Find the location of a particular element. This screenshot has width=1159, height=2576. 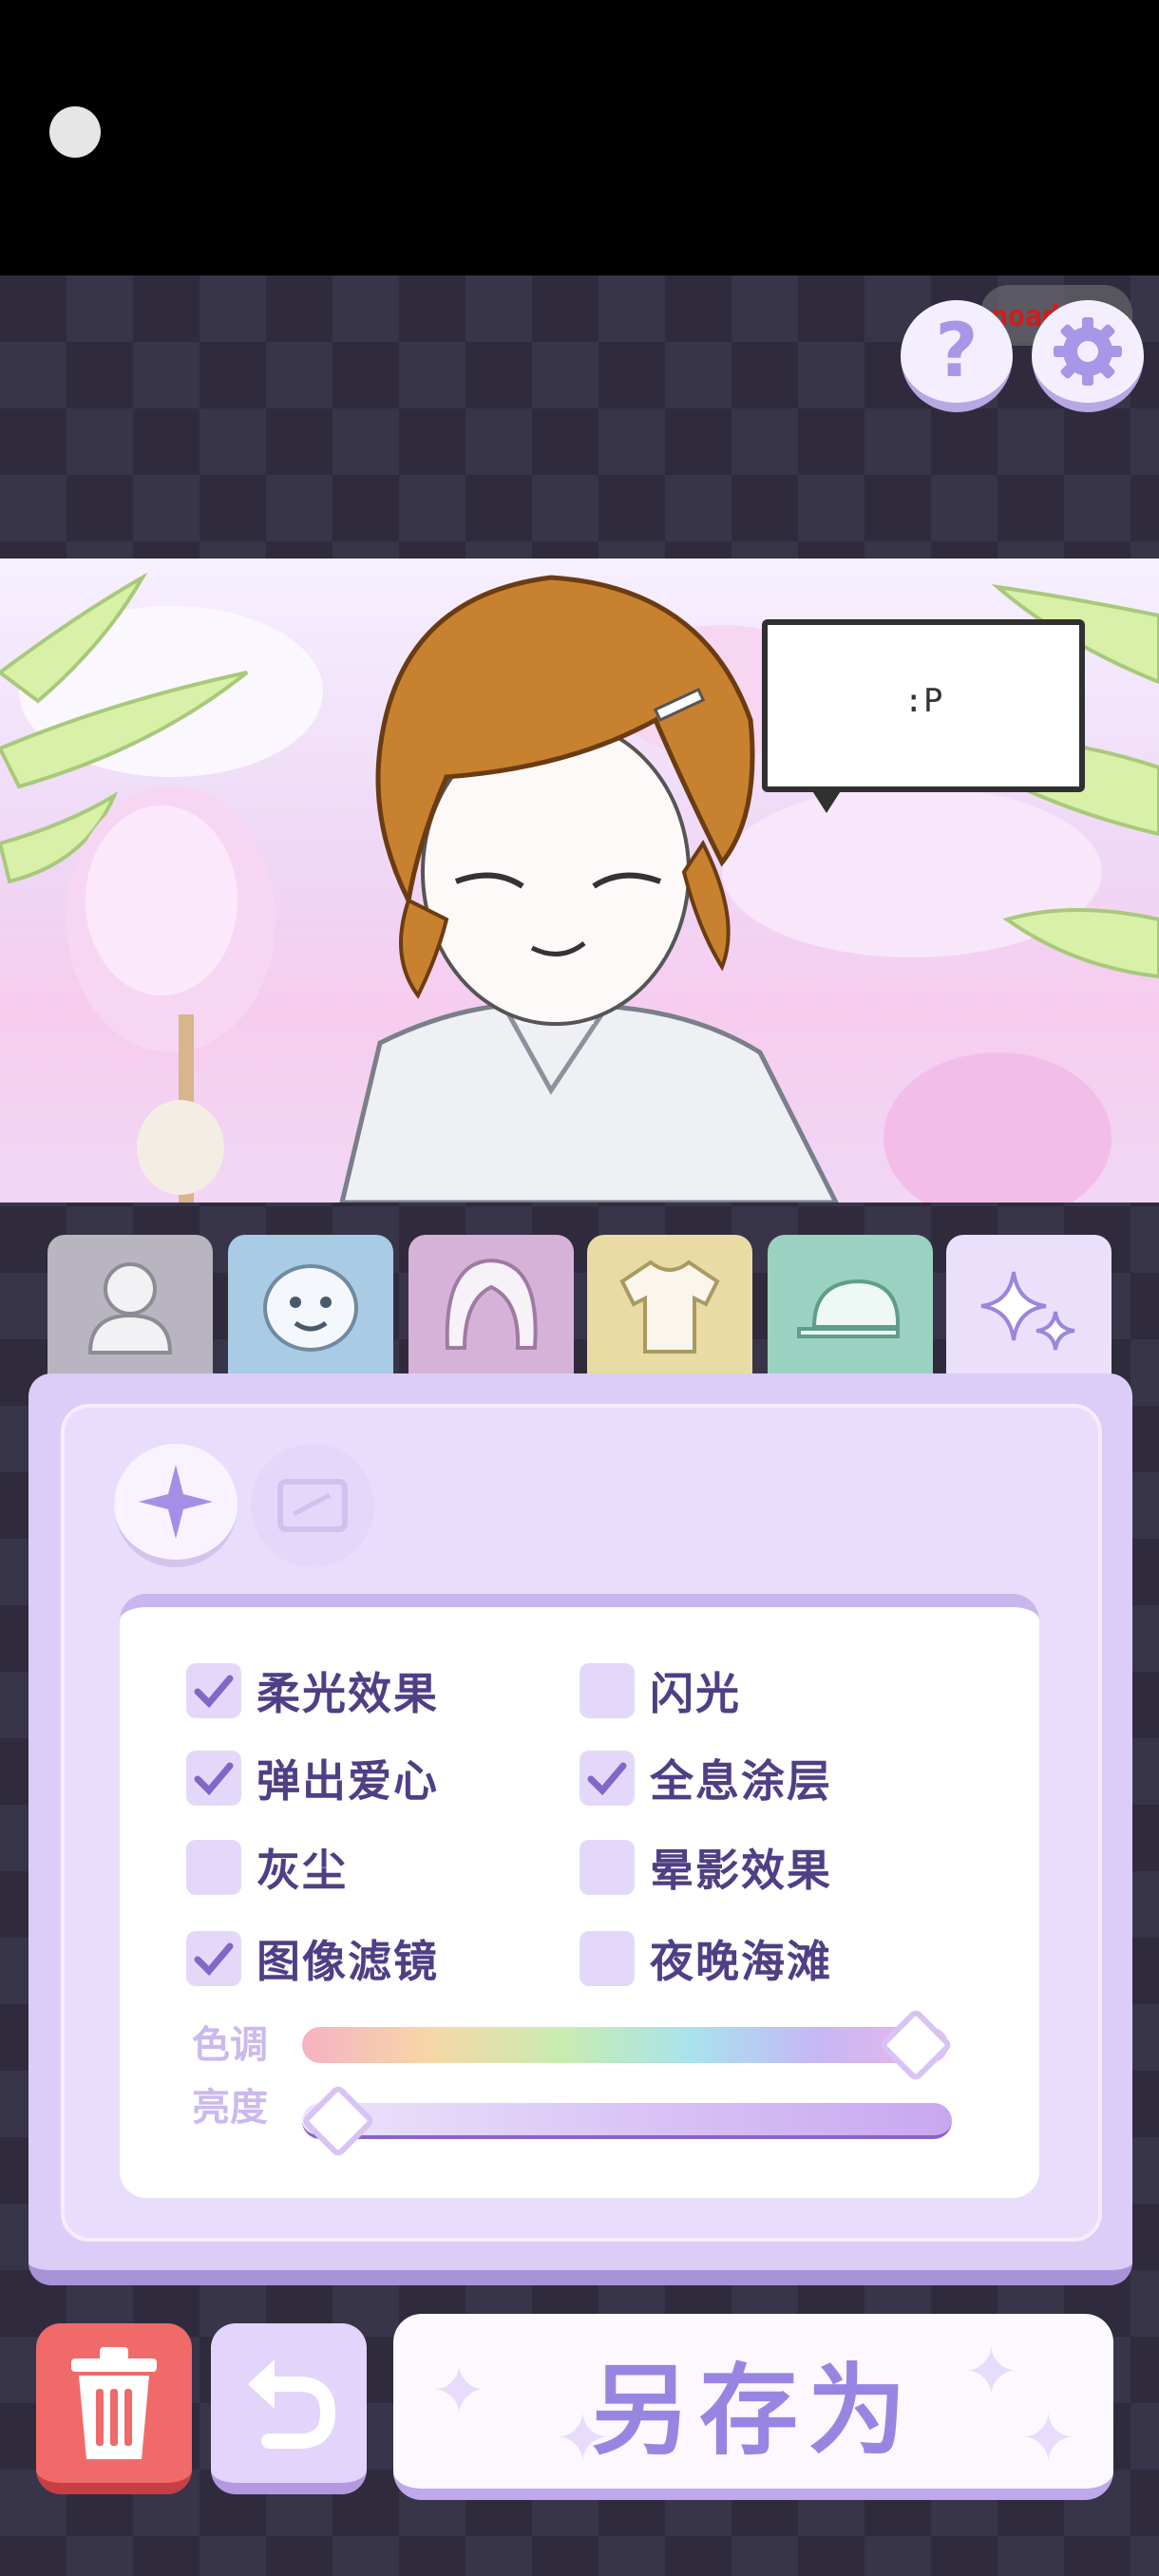

star-burst-icon is located at coordinates (176, 1502).